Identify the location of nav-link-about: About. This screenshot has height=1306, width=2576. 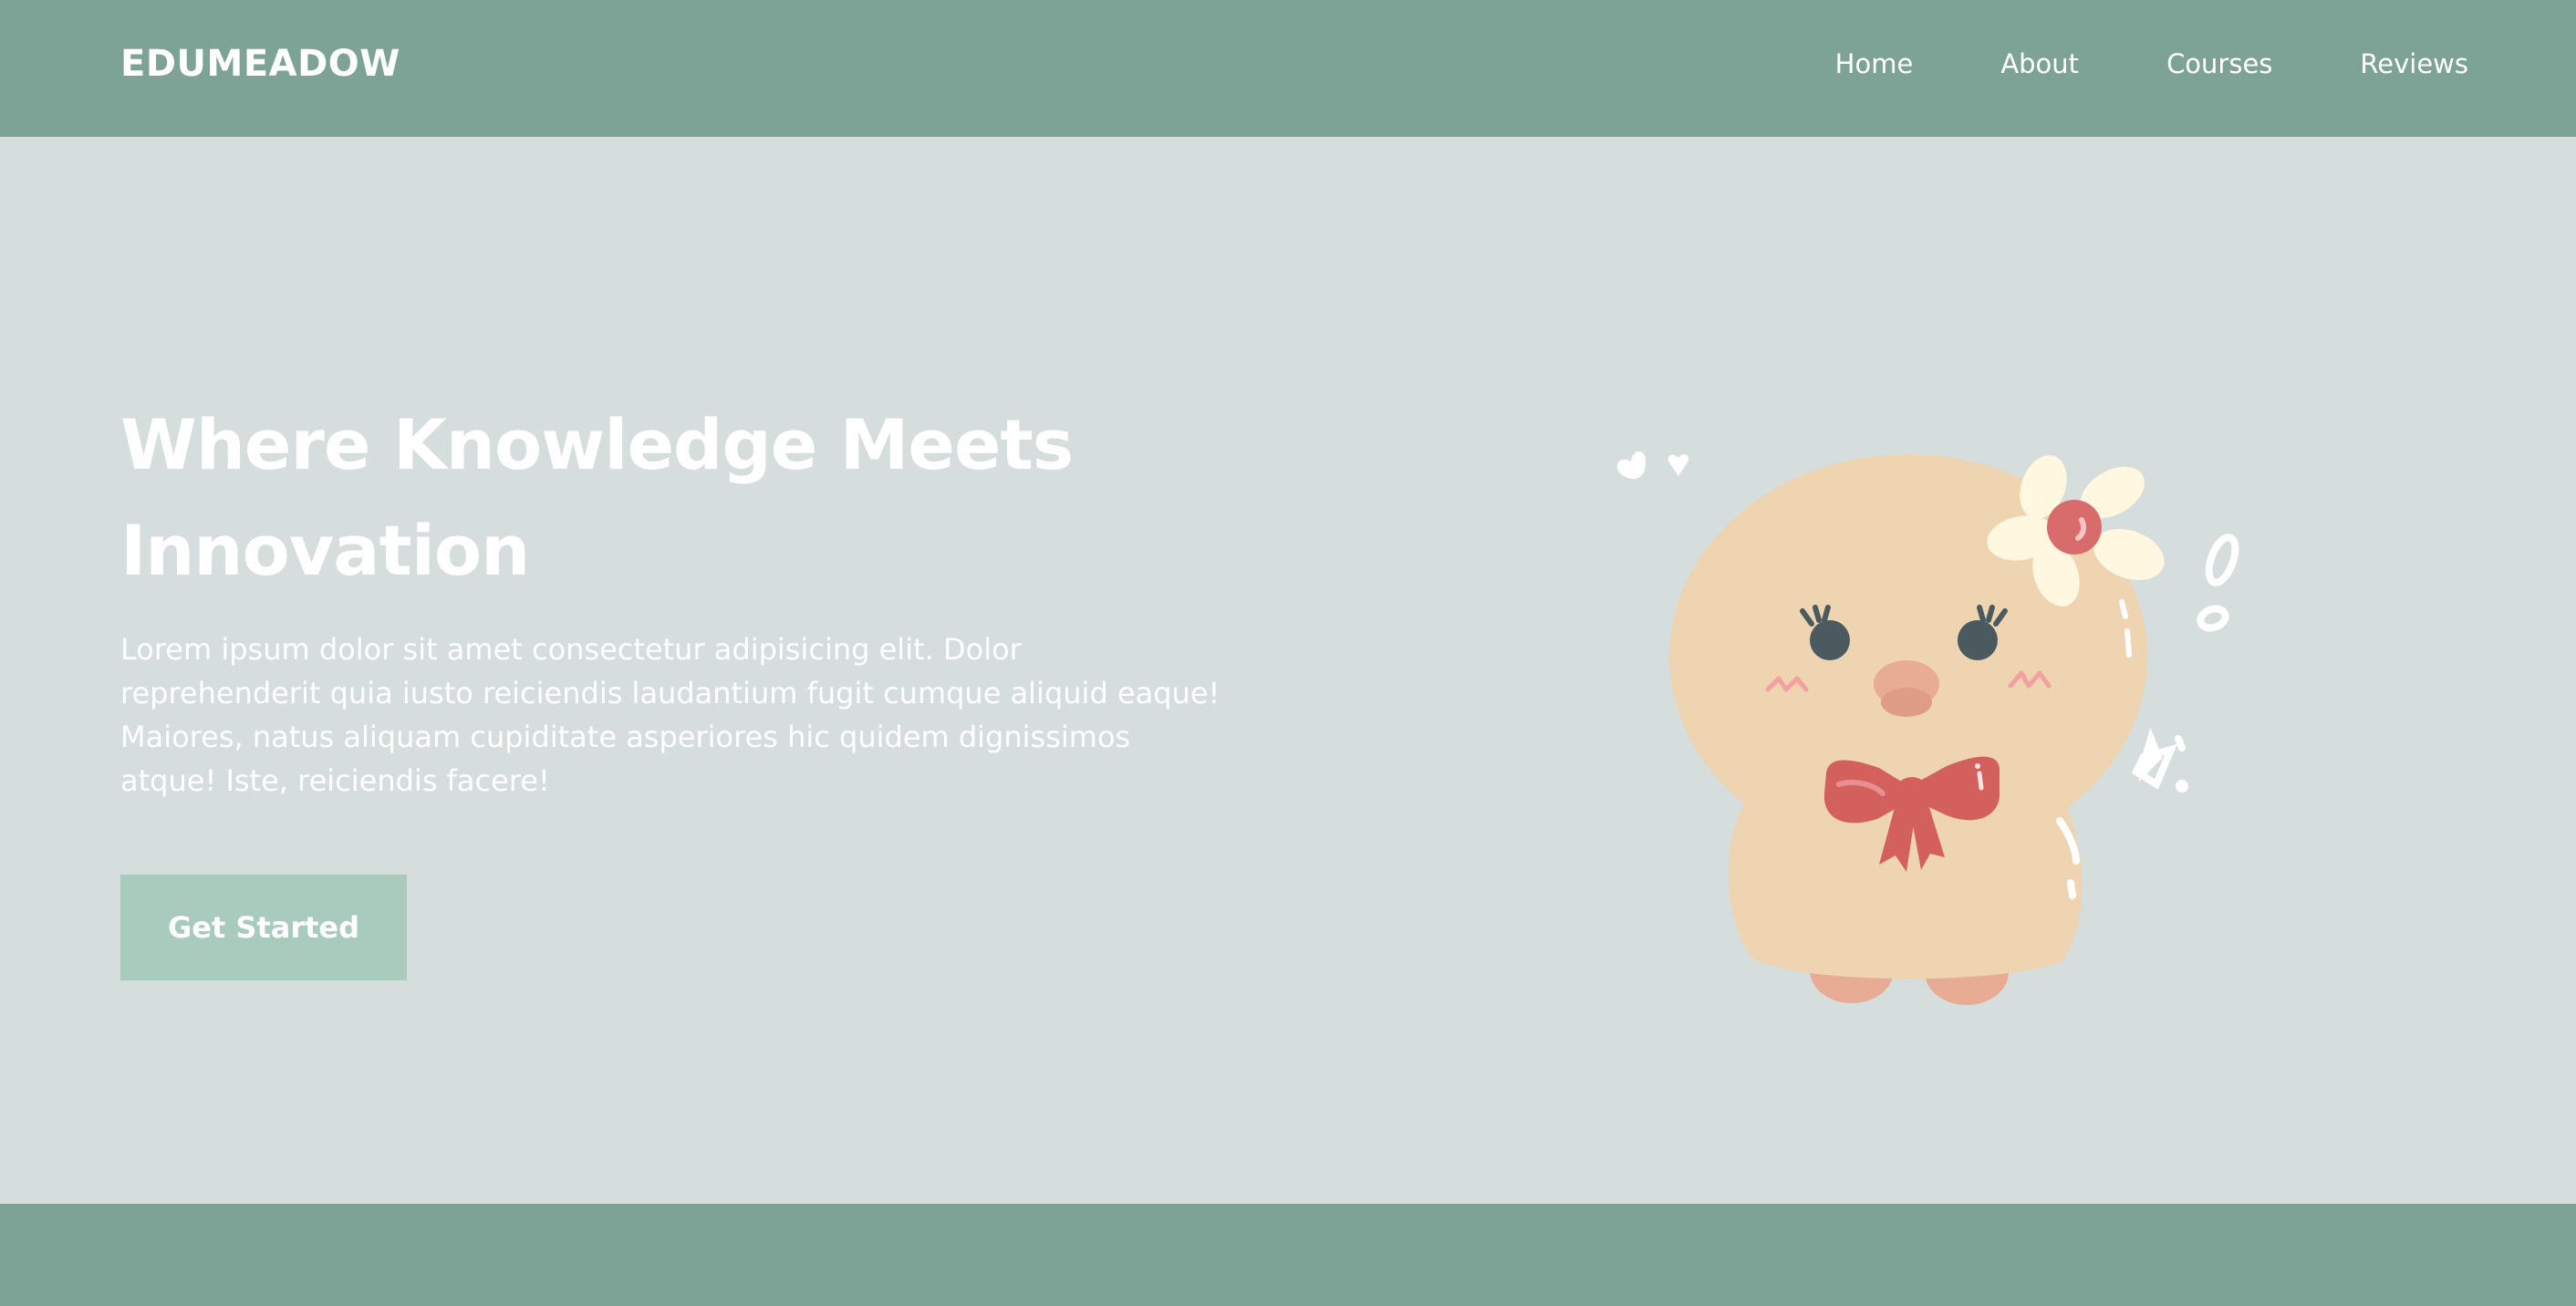
(2040, 64).